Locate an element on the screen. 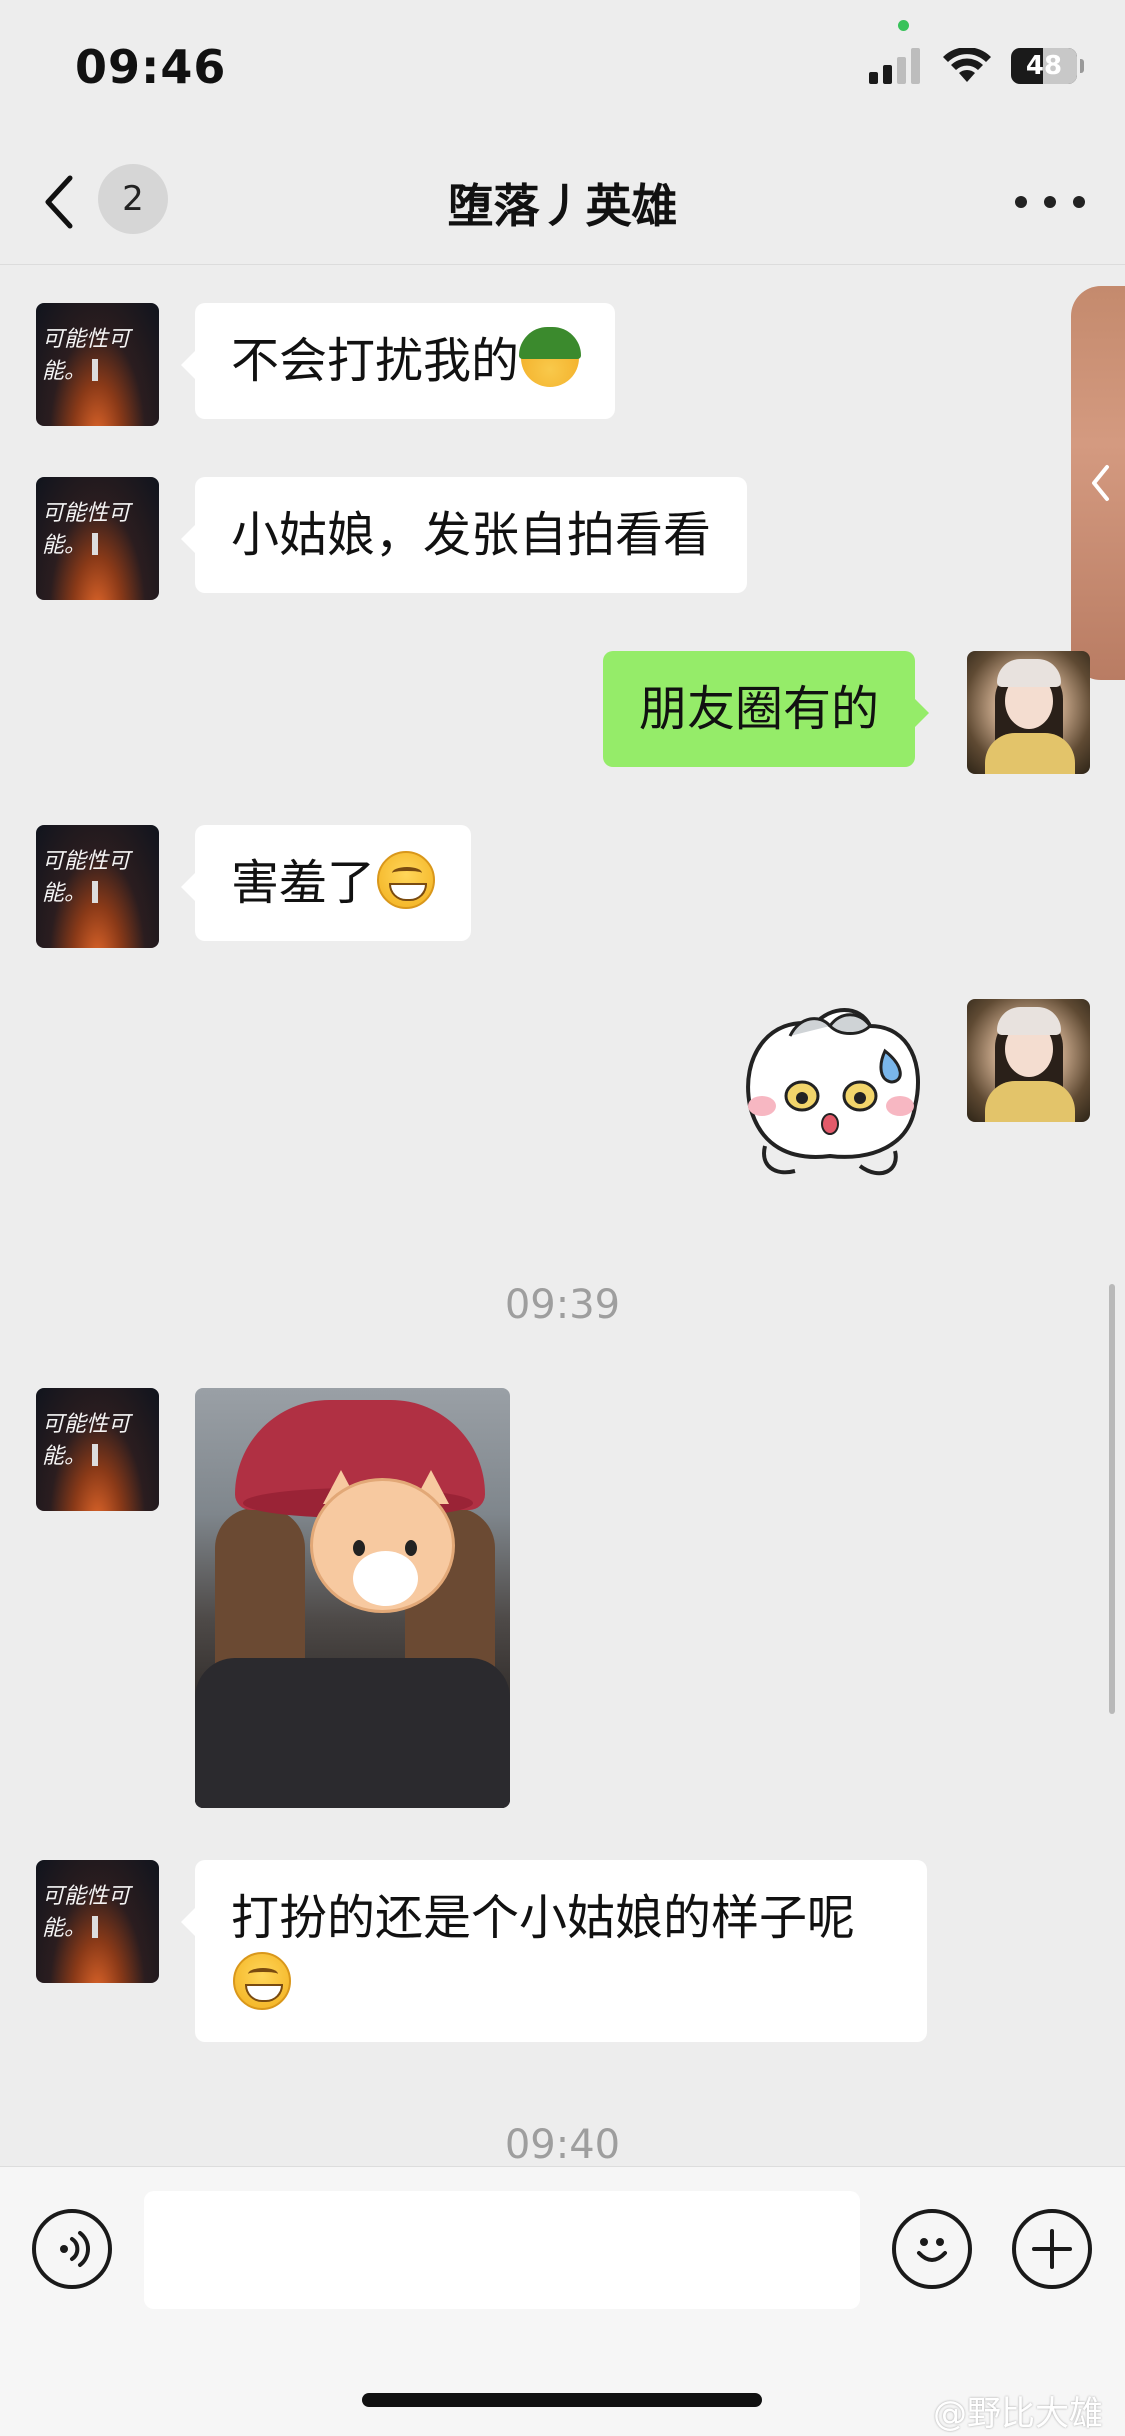 The height and width of the screenshot is (2436, 1125). selfie-photo-message is located at coordinates (352, 1598).